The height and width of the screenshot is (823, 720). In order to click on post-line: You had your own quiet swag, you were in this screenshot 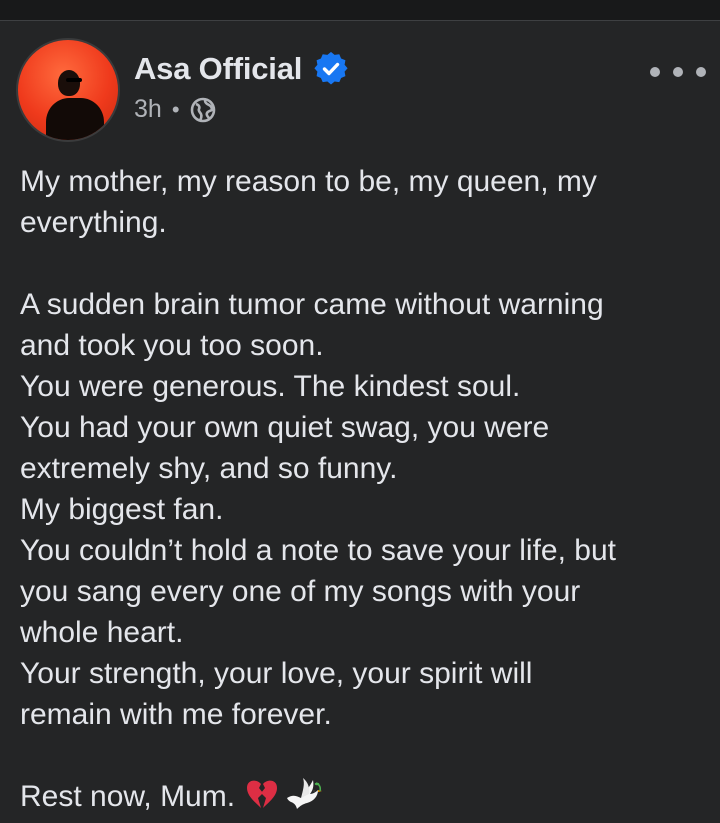, I will do `click(285, 427)`.